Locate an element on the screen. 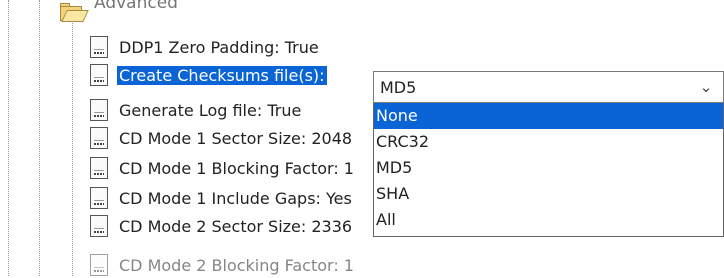 The width and height of the screenshot is (724, 278). tree-item-cd-mode2-sector-size: CD Mode 2 Sector Size: 2336 is located at coordinates (221, 226).